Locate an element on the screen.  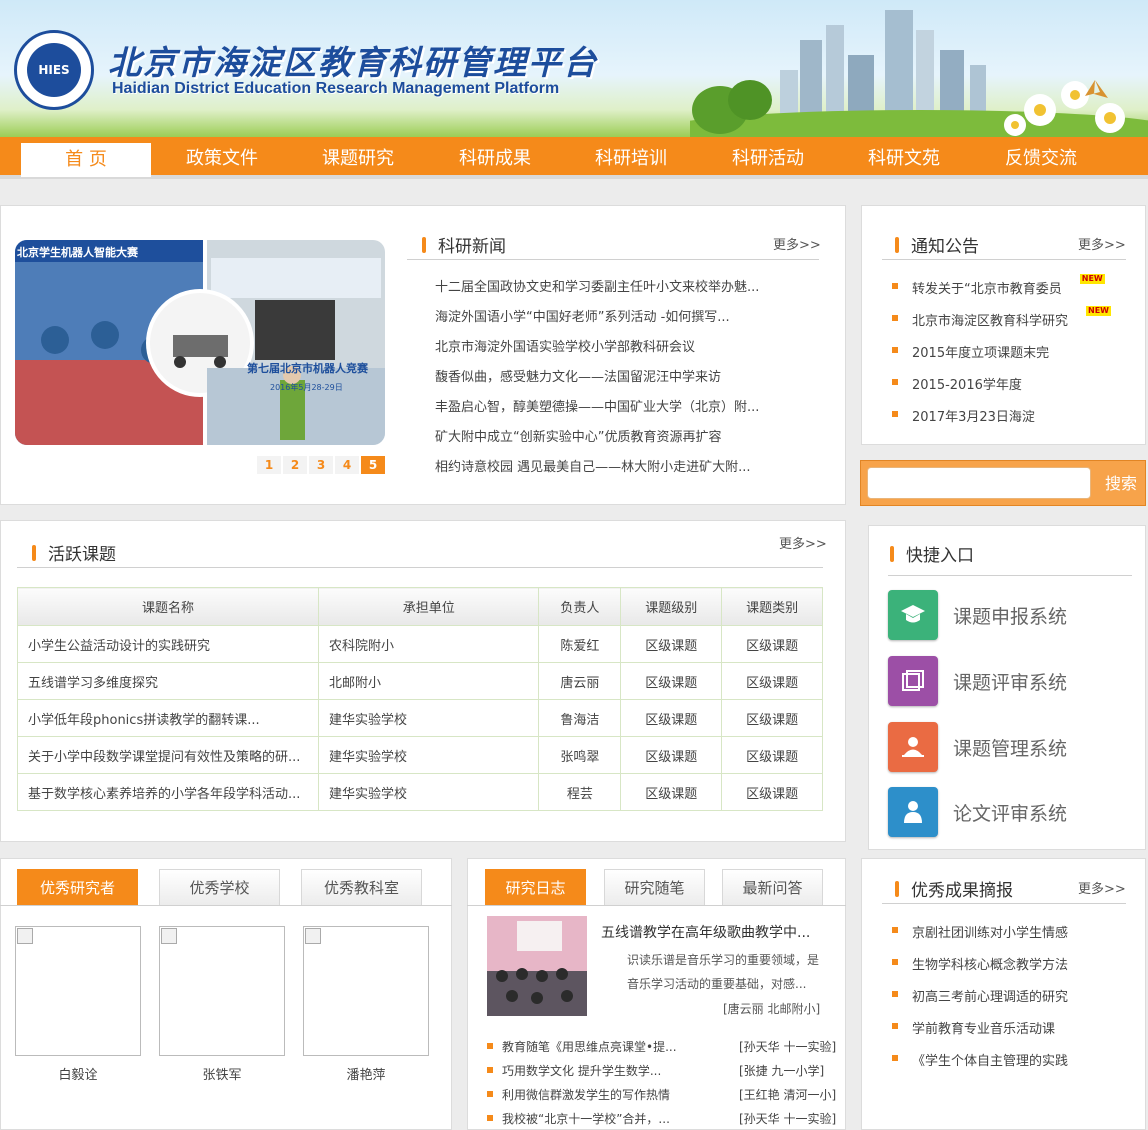
nav-item-literature: 科研文苑 is located at coordinates (904, 157).